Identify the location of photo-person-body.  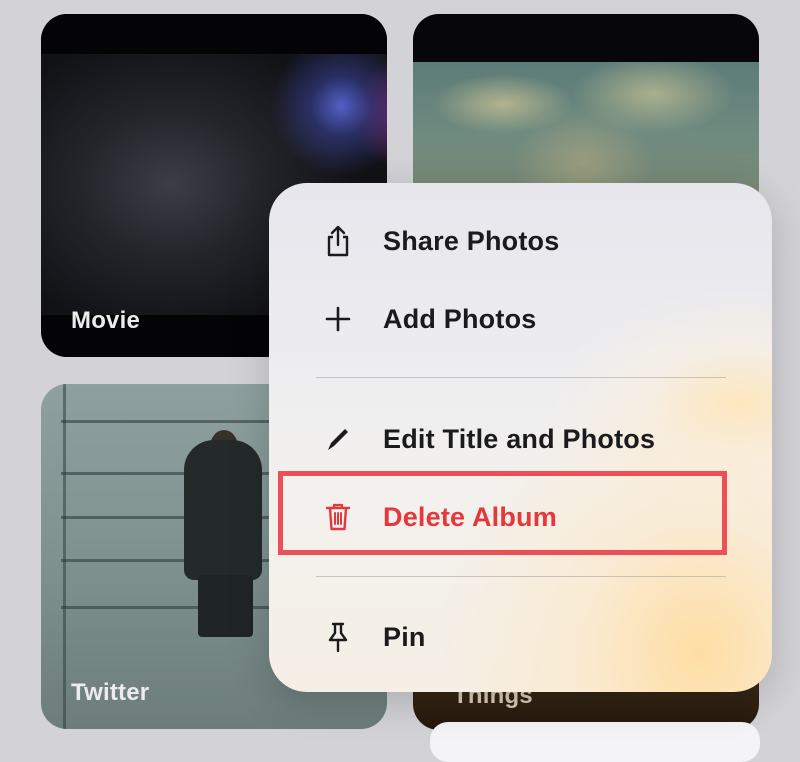
(223, 510).